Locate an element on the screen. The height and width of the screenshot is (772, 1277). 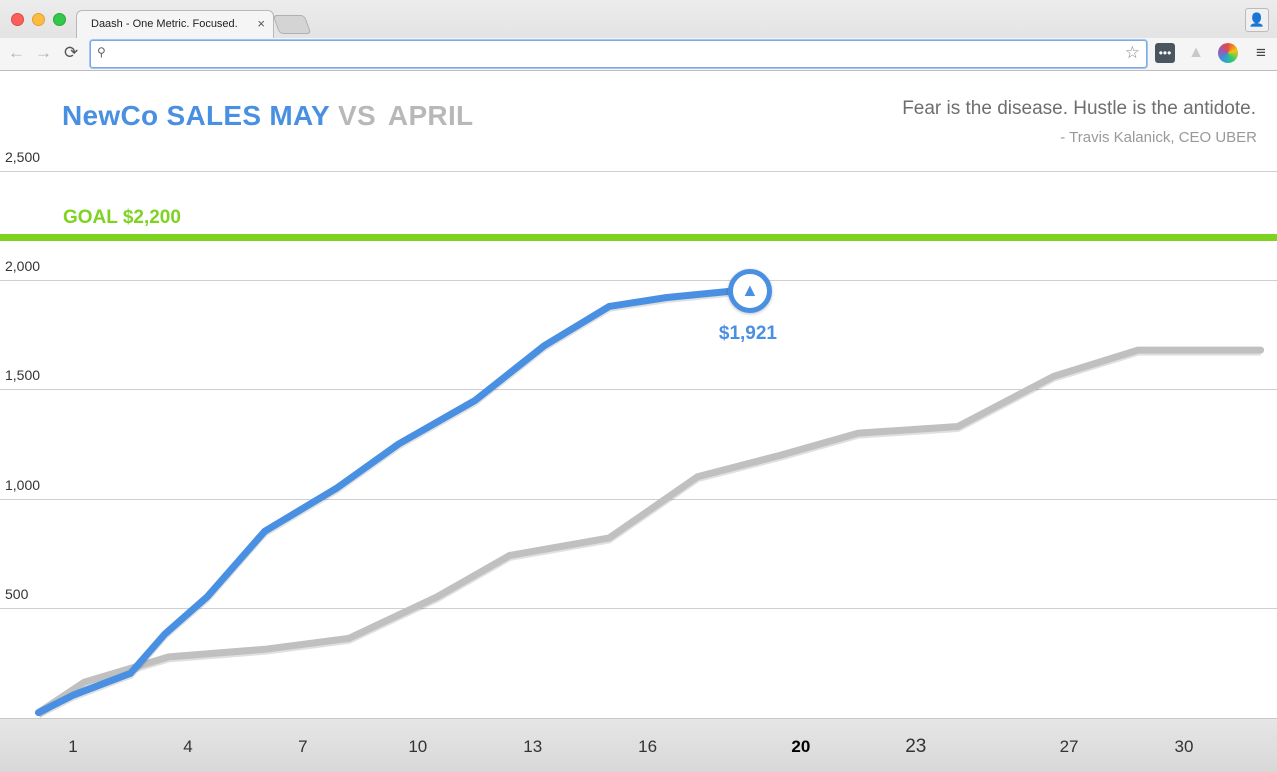
x-tick-label: 1 is located at coordinates (73, 746).